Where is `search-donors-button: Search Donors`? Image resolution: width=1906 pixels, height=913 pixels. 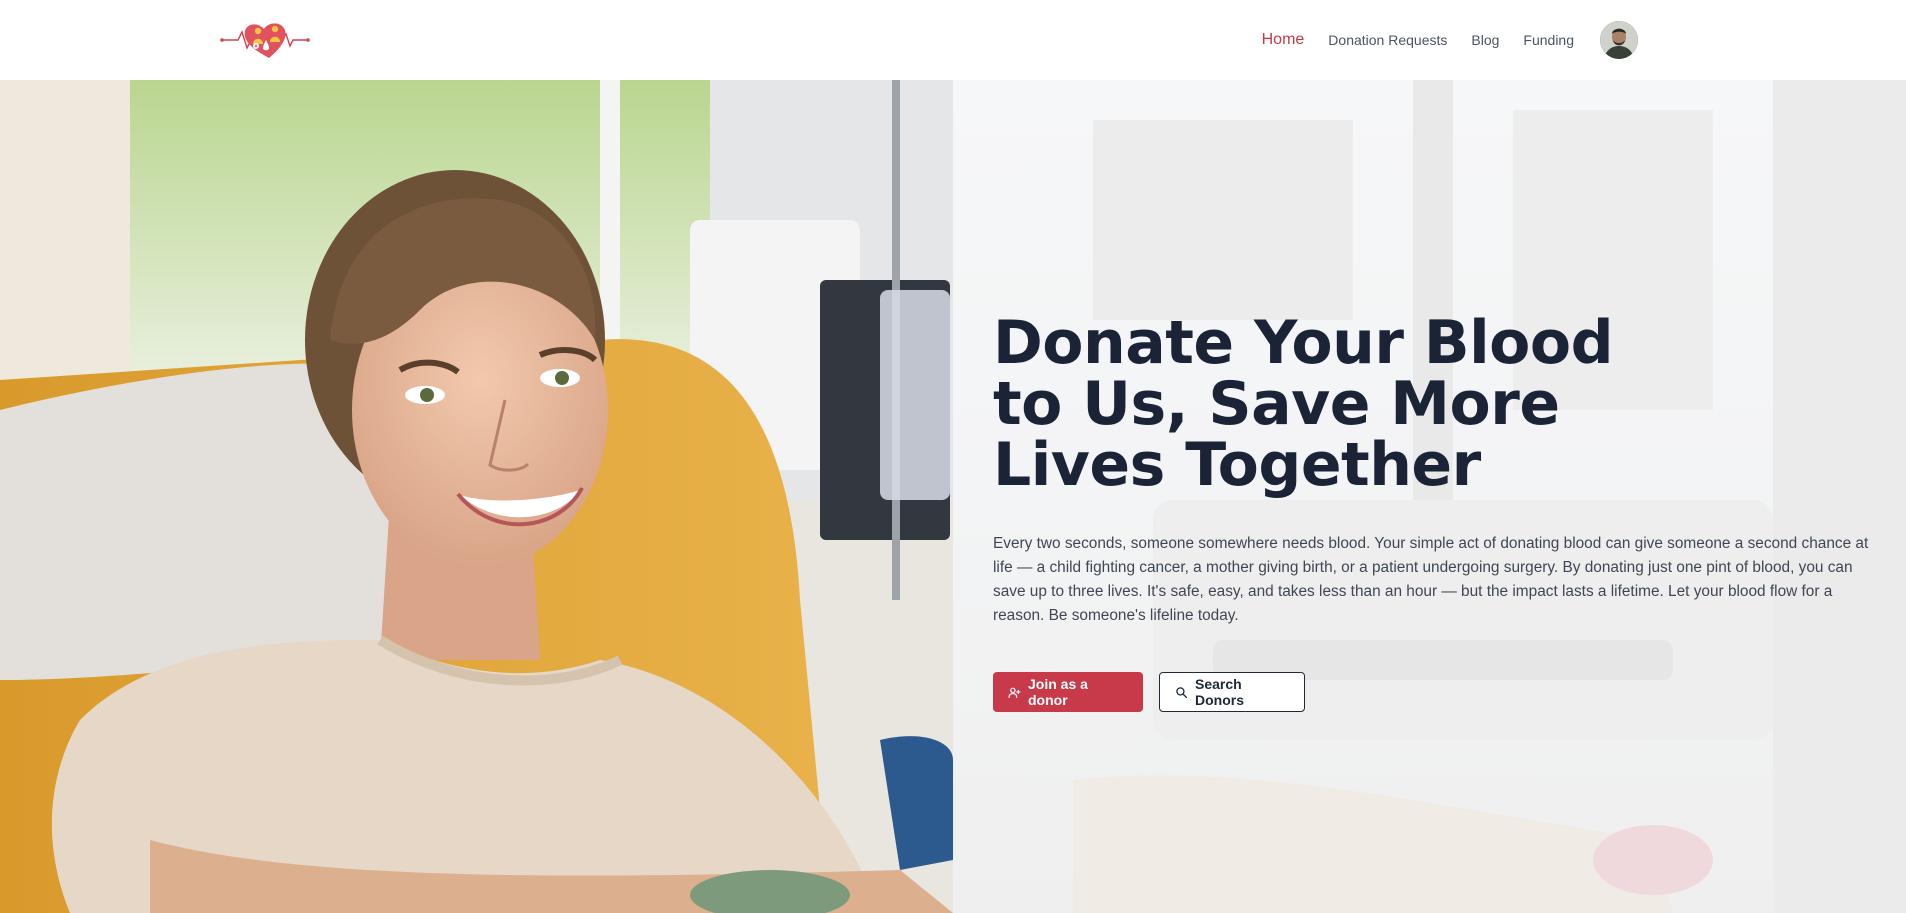
search-donors-button: Search Donors is located at coordinates (1232, 692).